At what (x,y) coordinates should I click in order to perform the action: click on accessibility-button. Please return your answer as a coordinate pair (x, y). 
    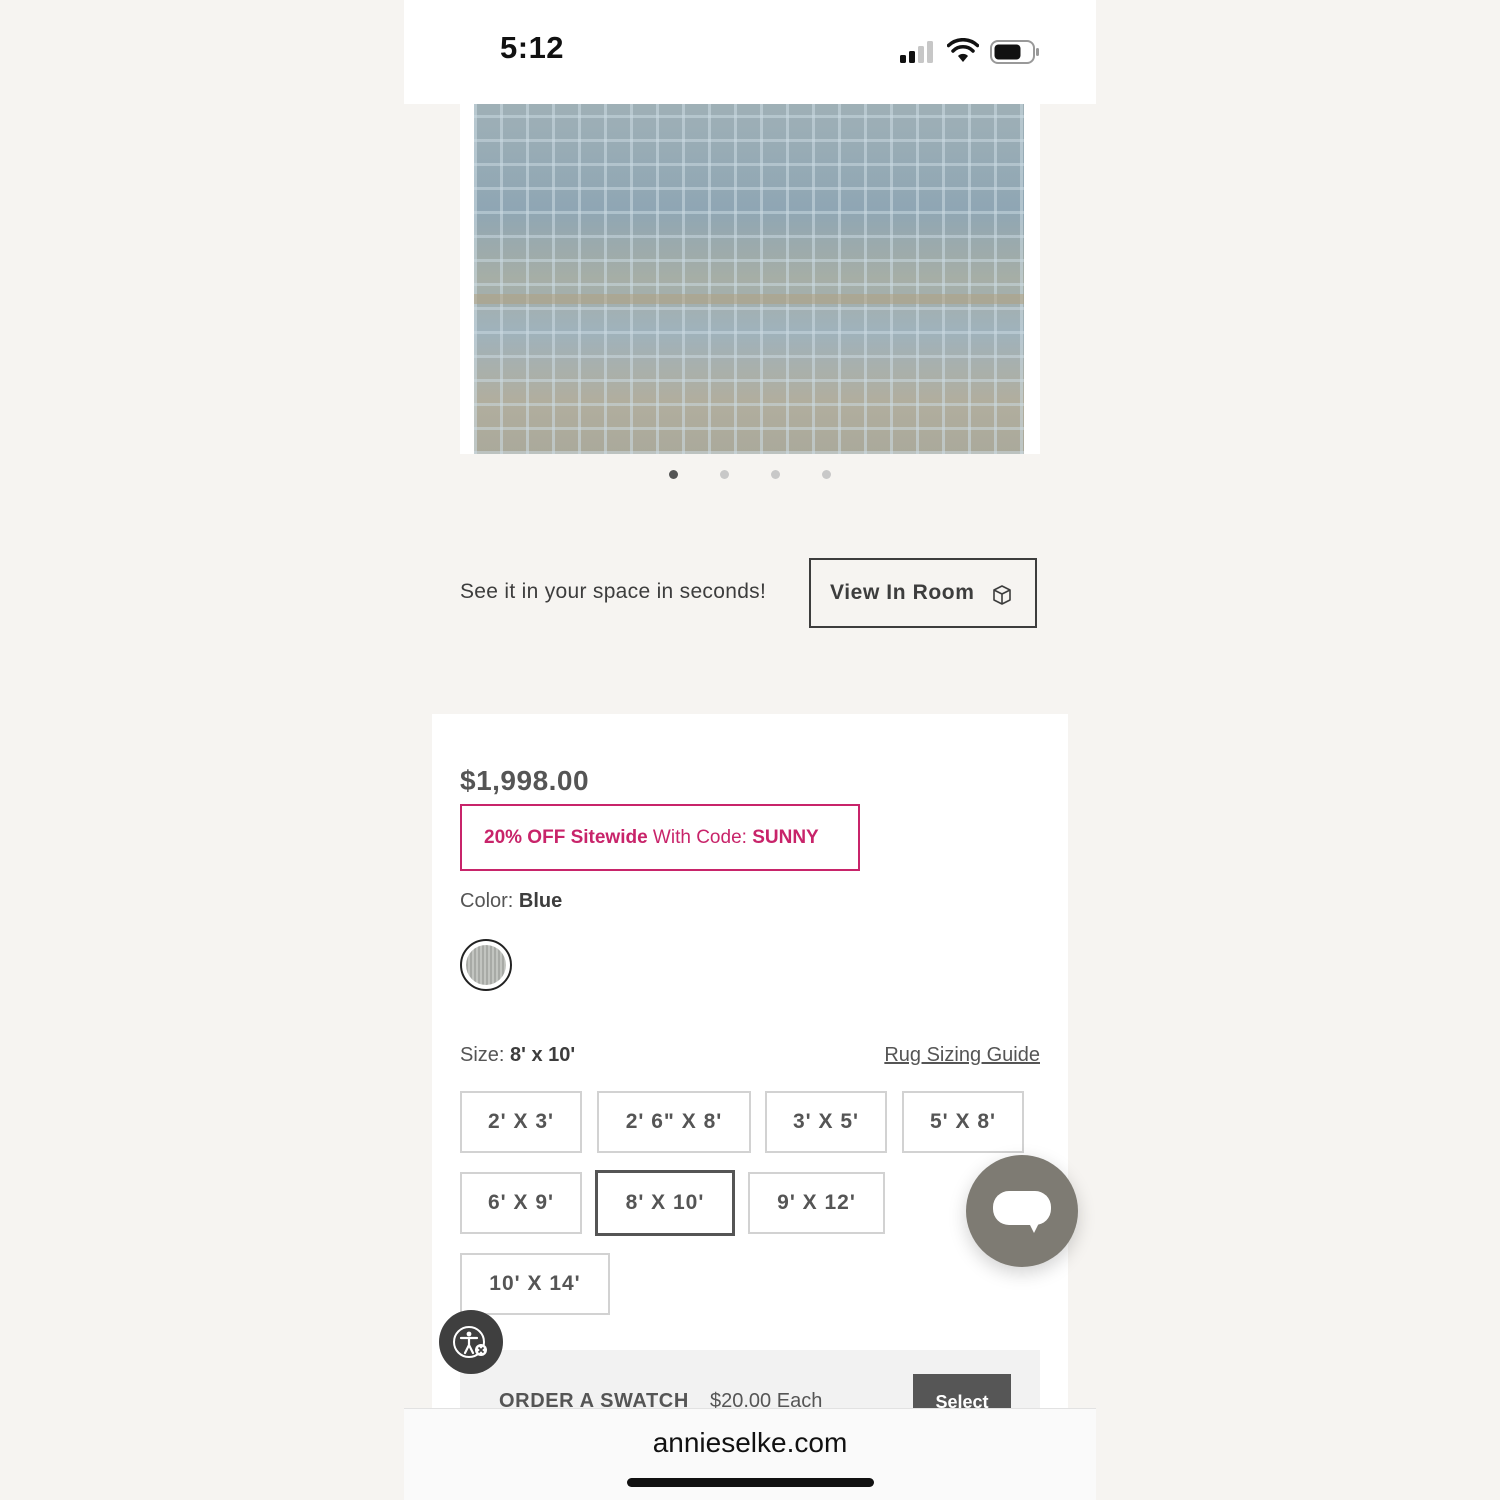
    Looking at the image, I should click on (471, 1342).